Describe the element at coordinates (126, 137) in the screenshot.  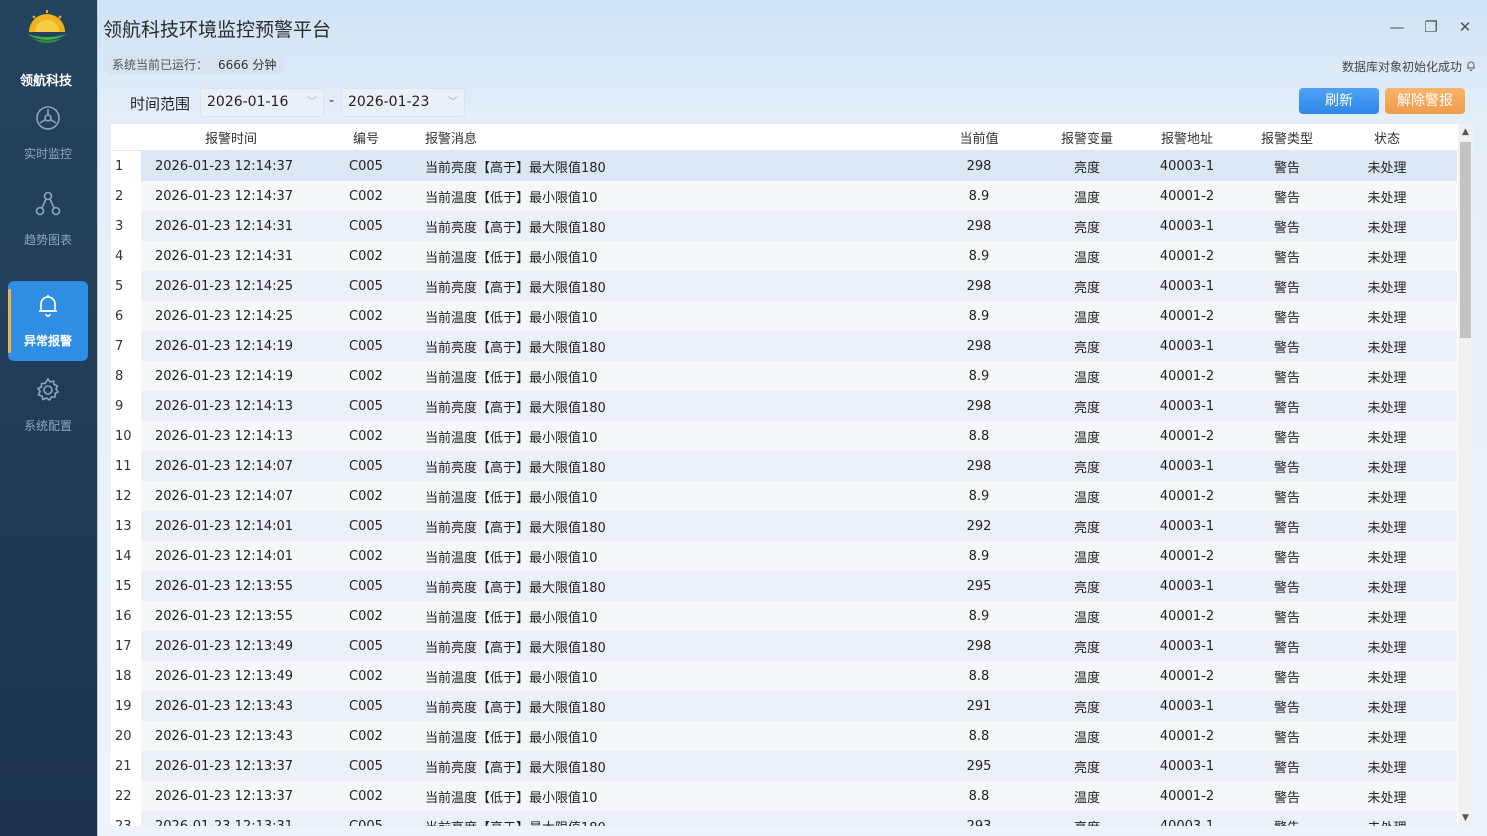
I see `header-index` at that location.